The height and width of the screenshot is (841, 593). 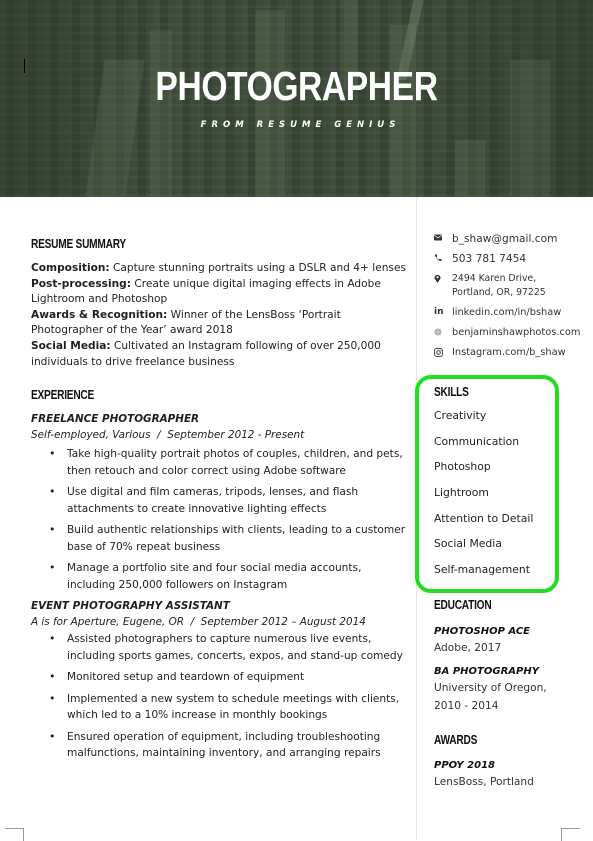 I want to click on contact-phone: 503 781 7454, so click(x=509, y=259).